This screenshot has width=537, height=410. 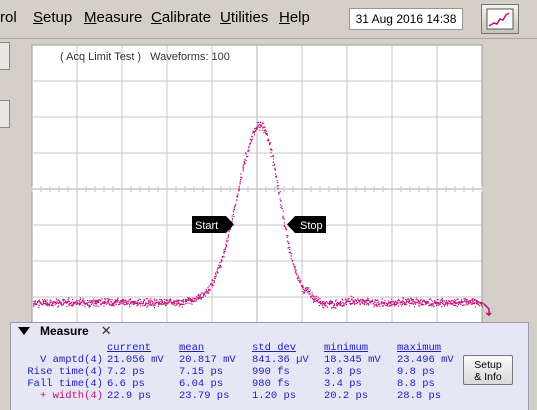 I want to click on row-label: V amptd(4), so click(x=71, y=360).